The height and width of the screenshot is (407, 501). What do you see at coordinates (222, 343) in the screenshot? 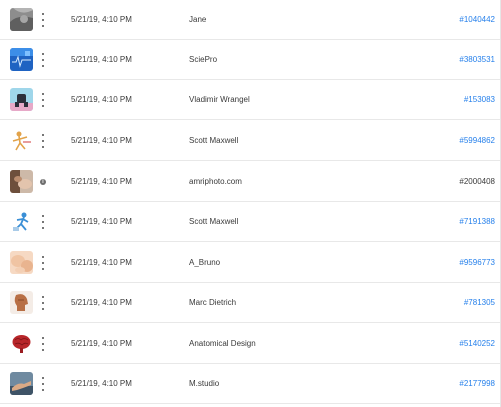
I see `contributor: Anatomical Design` at bounding box center [222, 343].